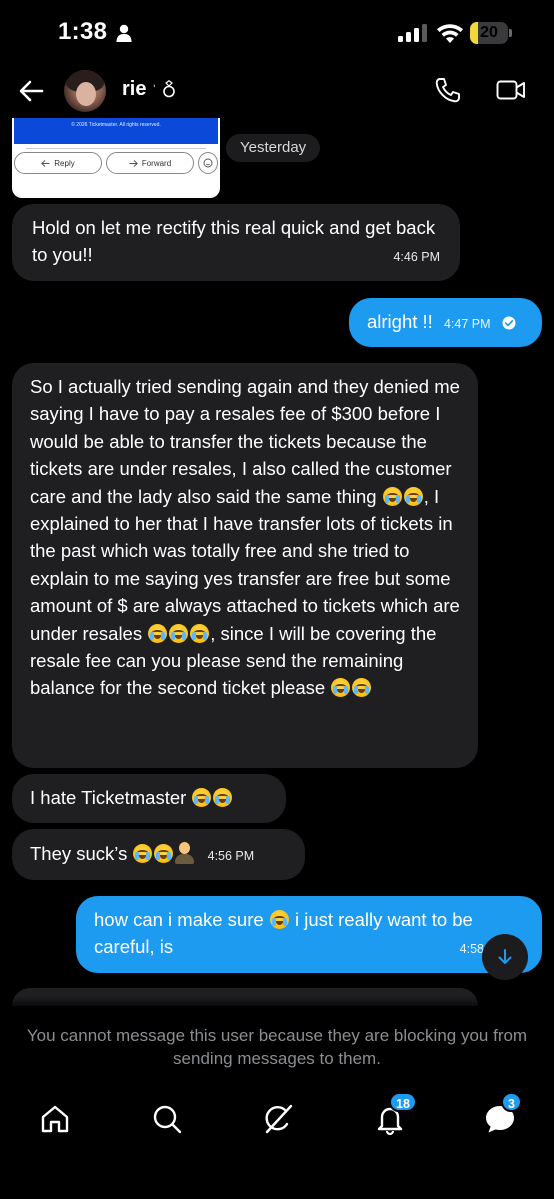 The width and height of the screenshot is (554, 1199). I want to click on arrow-down-icon, so click(505, 956).